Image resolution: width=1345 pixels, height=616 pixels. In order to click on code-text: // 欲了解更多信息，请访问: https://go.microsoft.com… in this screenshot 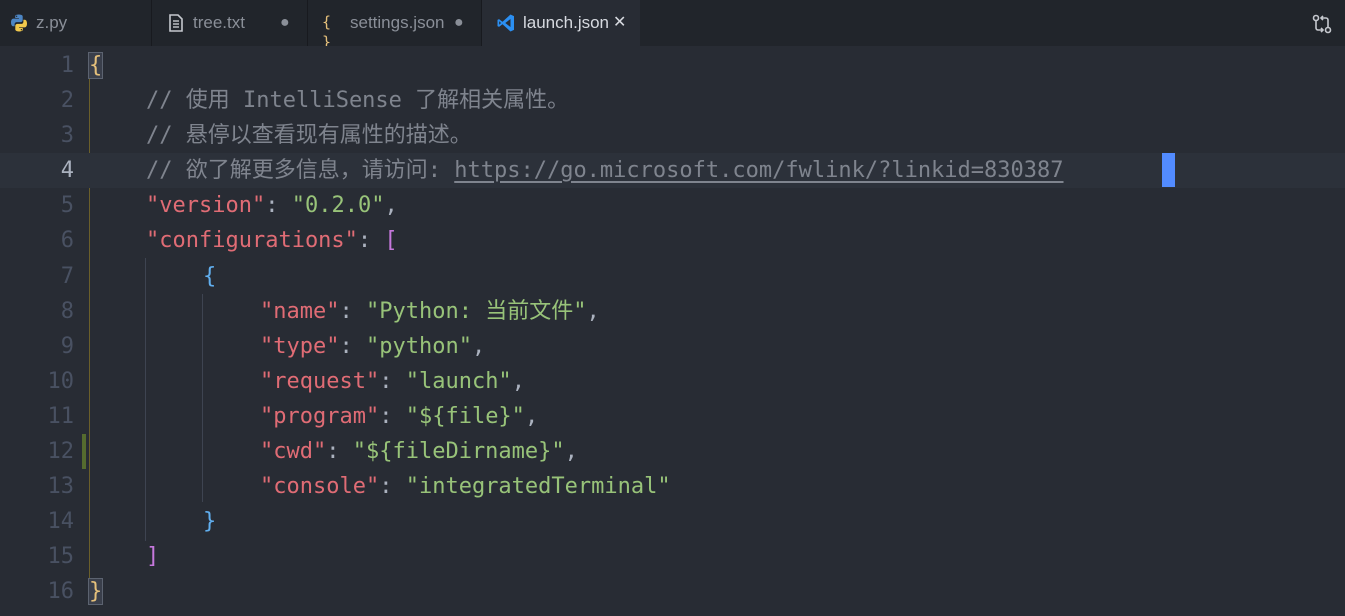, I will do `click(605, 170)`.